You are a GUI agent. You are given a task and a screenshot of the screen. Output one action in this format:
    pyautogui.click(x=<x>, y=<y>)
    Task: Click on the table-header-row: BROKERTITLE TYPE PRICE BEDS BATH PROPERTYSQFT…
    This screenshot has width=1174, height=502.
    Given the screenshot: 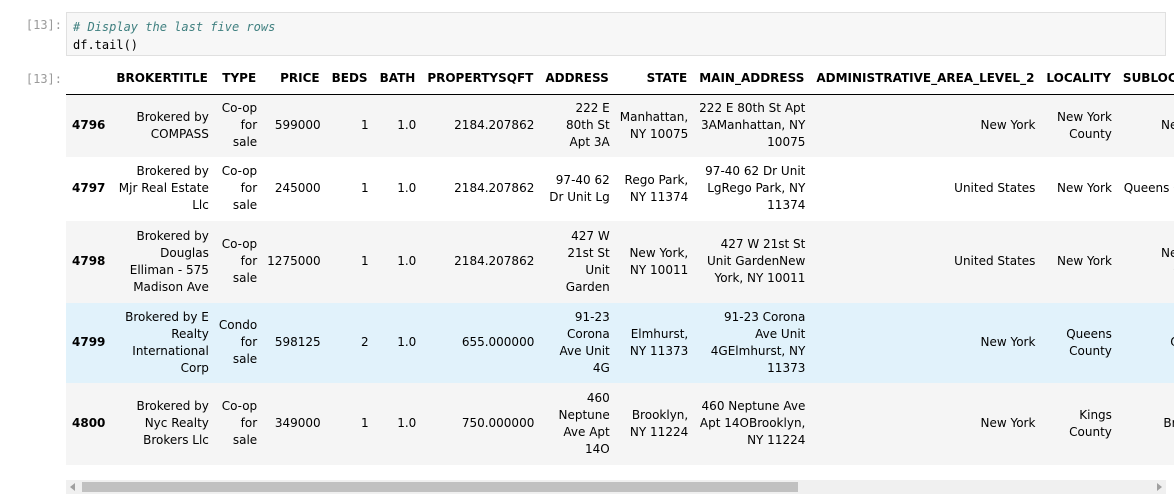 What is the action you would take?
    pyautogui.click(x=620, y=78)
    